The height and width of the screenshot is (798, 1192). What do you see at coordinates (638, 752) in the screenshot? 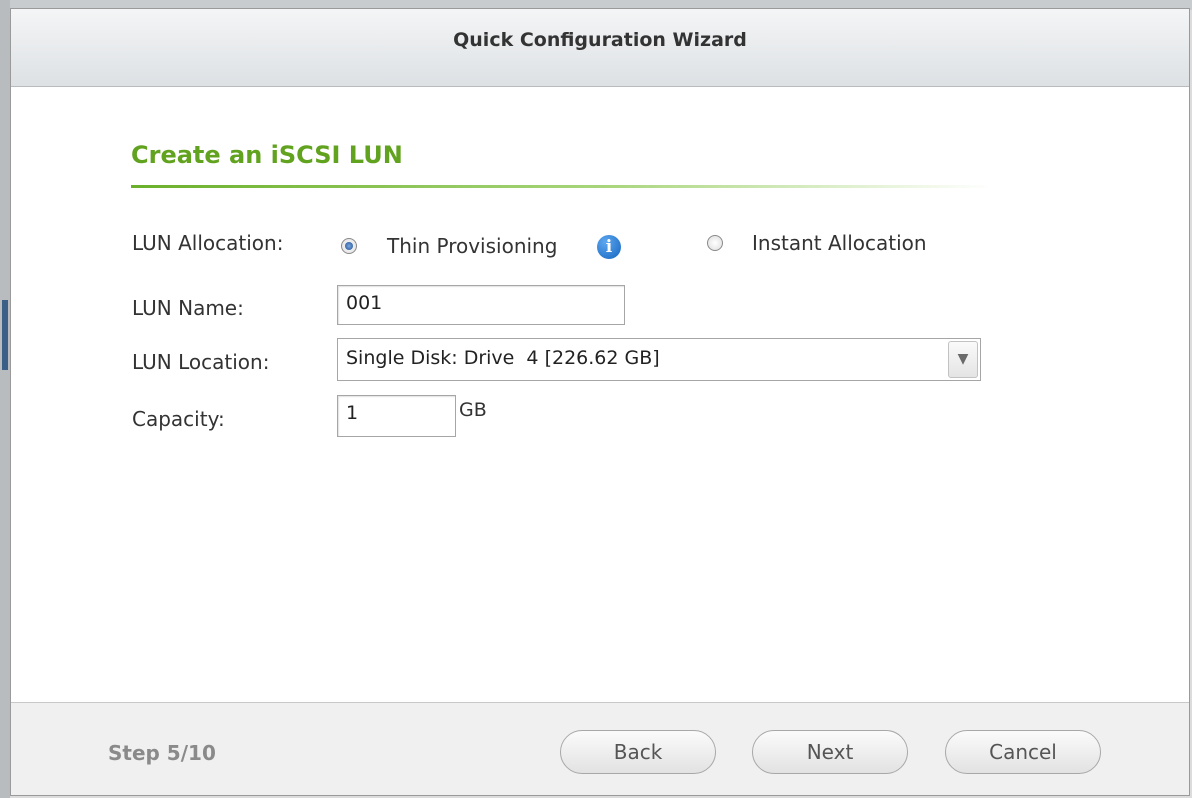
I see `back-button: Back` at bounding box center [638, 752].